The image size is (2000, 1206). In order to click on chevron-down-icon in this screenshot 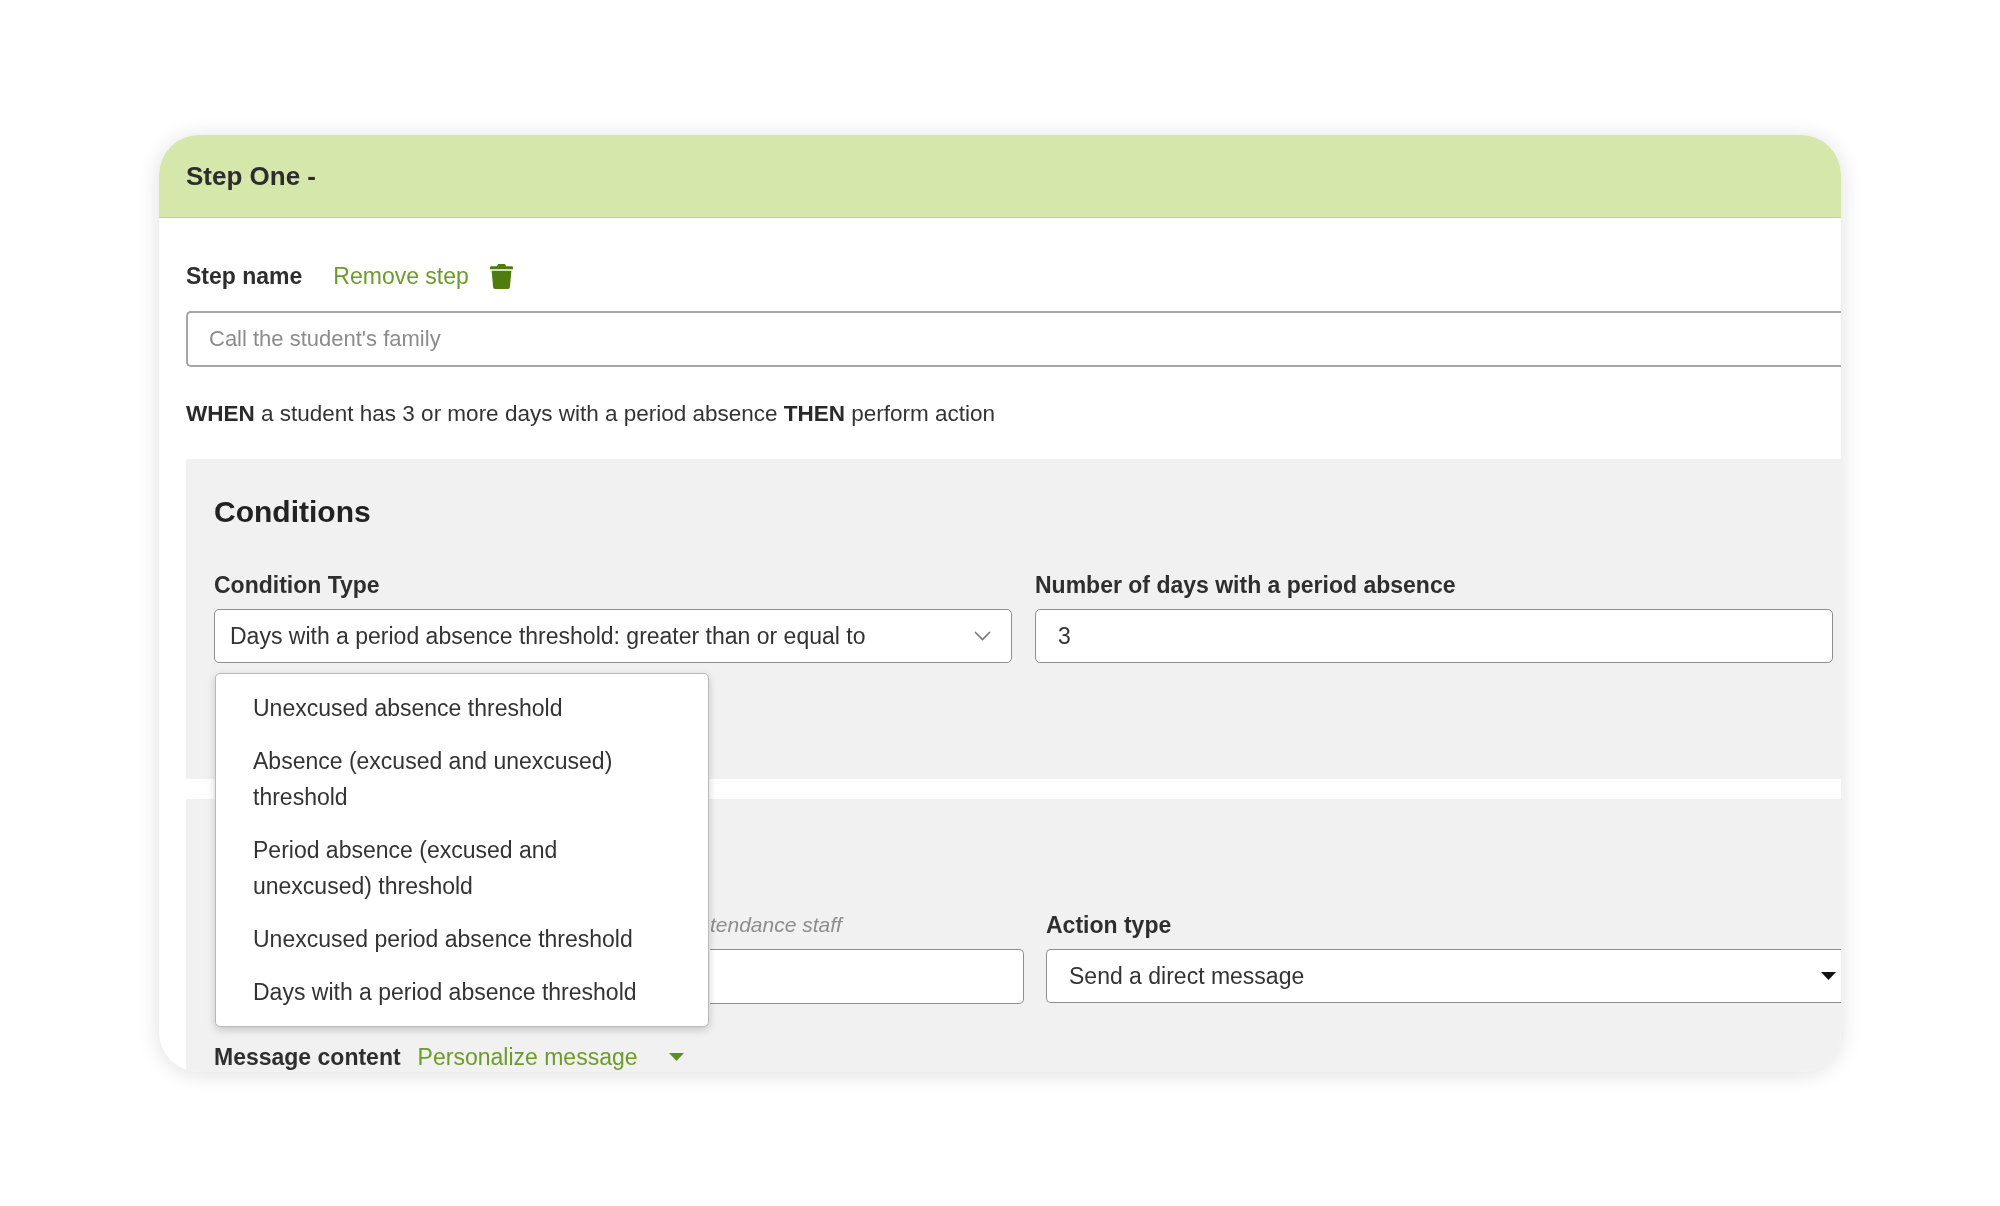, I will do `click(982, 636)`.